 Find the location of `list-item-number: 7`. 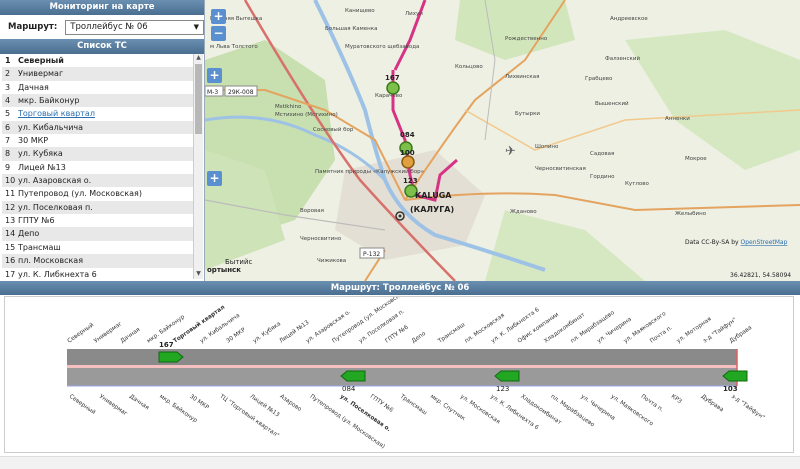

list-item-number: 7 is located at coordinates (8, 141).